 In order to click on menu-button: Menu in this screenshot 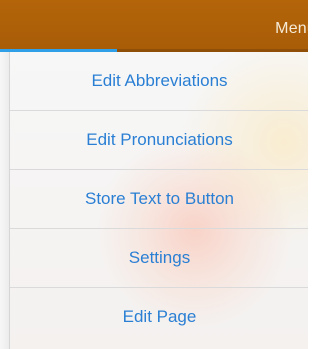, I will do `click(291, 29)`.